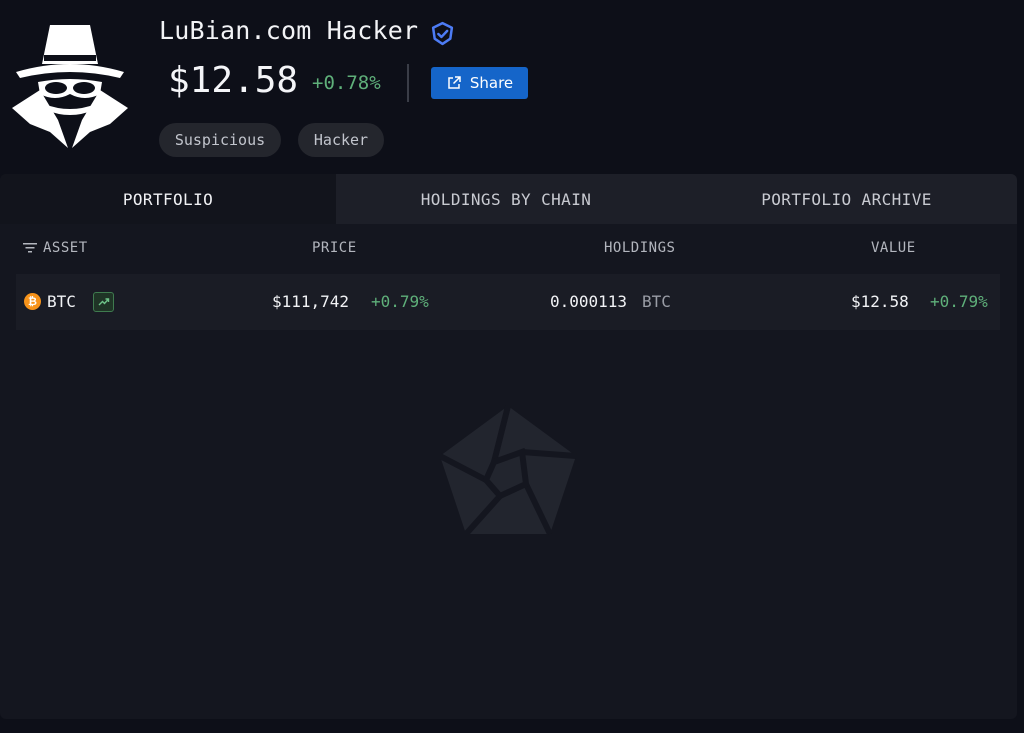 The width and height of the screenshot is (1024, 733). Describe the element at coordinates (408, 83) in the screenshot. I see `divider` at that location.